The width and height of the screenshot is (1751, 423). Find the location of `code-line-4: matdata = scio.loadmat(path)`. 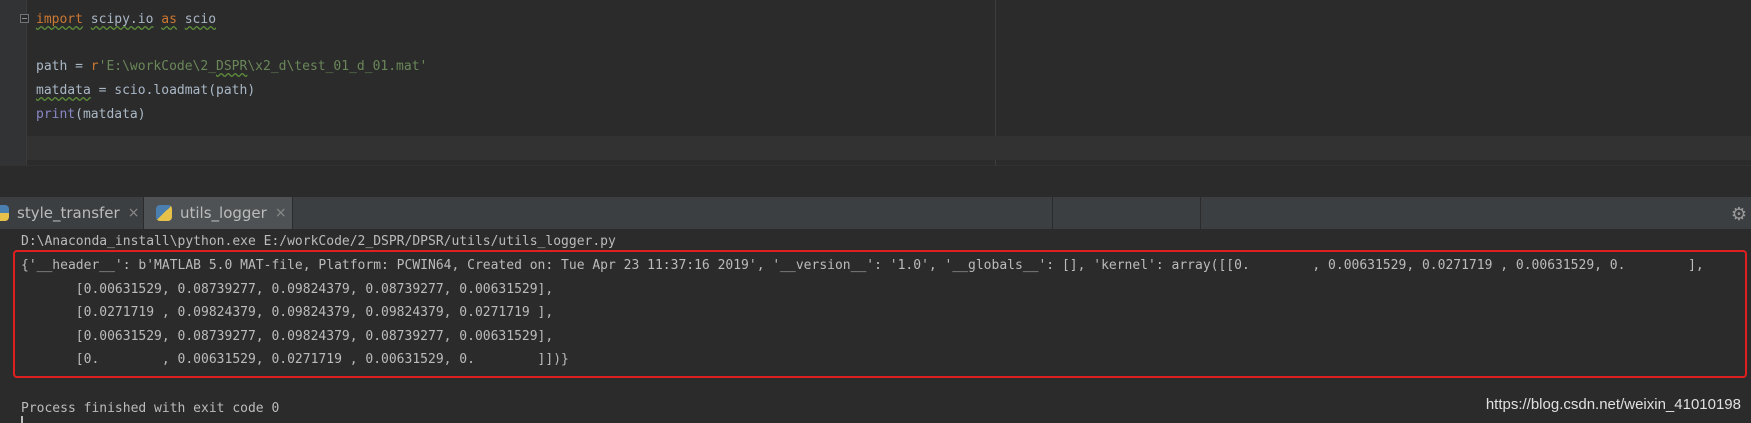

code-line-4: matdata = scio.loadmat(path) is located at coordinates (145, 91).